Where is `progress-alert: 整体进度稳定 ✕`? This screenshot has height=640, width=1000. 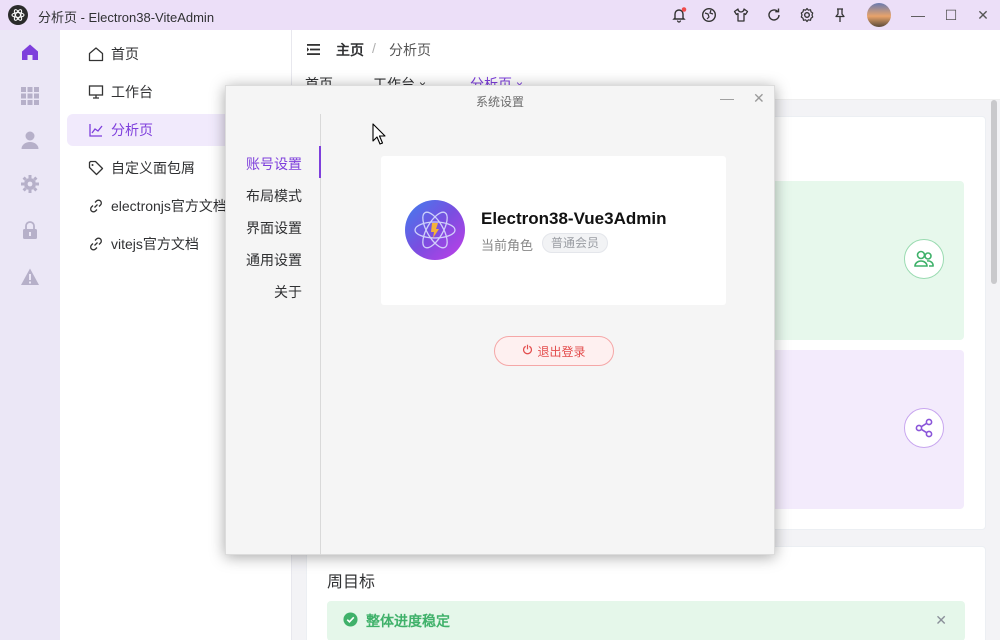 progress-alert: 整体进度稳定 ✕ is located at coordinates (646, 620).